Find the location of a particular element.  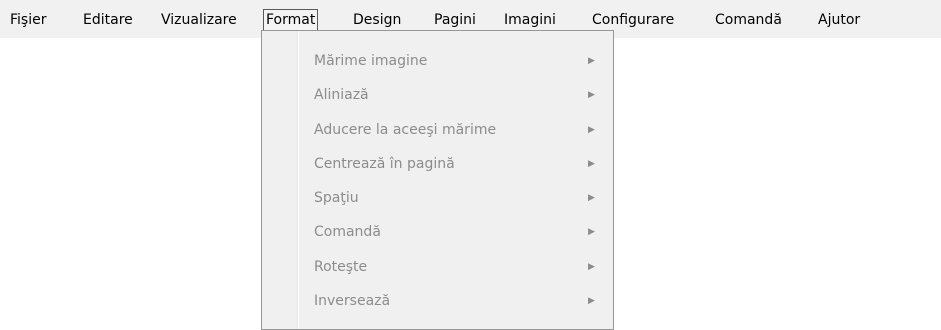

menu-item-marime-imagine: Mărime imagine ▶ is located at coordinates (437, 61).